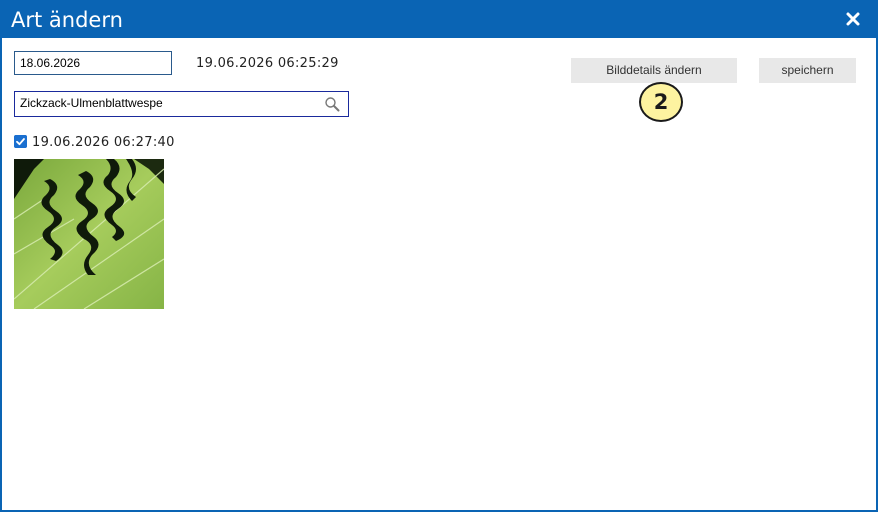 The height and width of the screenshot is (512, 878). I want to click on leaf-photo-thumbnail, so click(89, 234).